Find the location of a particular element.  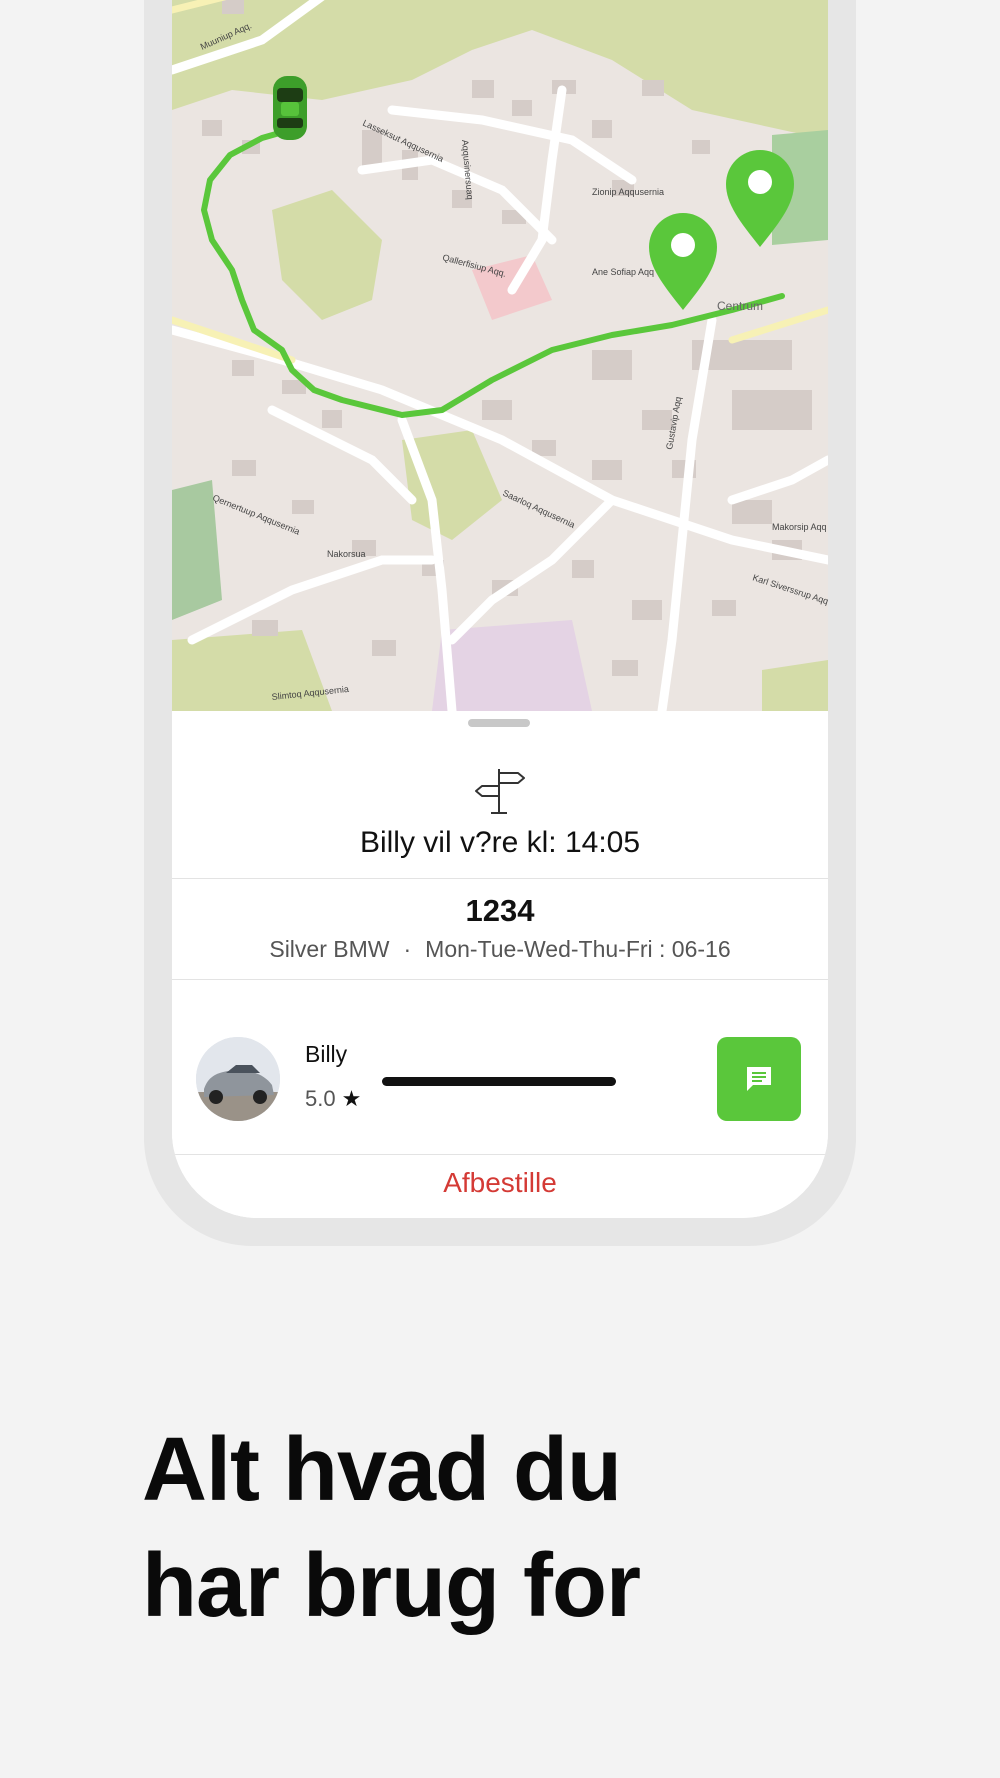

street-label: Zionip Aqqusernia is located at coordinates (628, 192).